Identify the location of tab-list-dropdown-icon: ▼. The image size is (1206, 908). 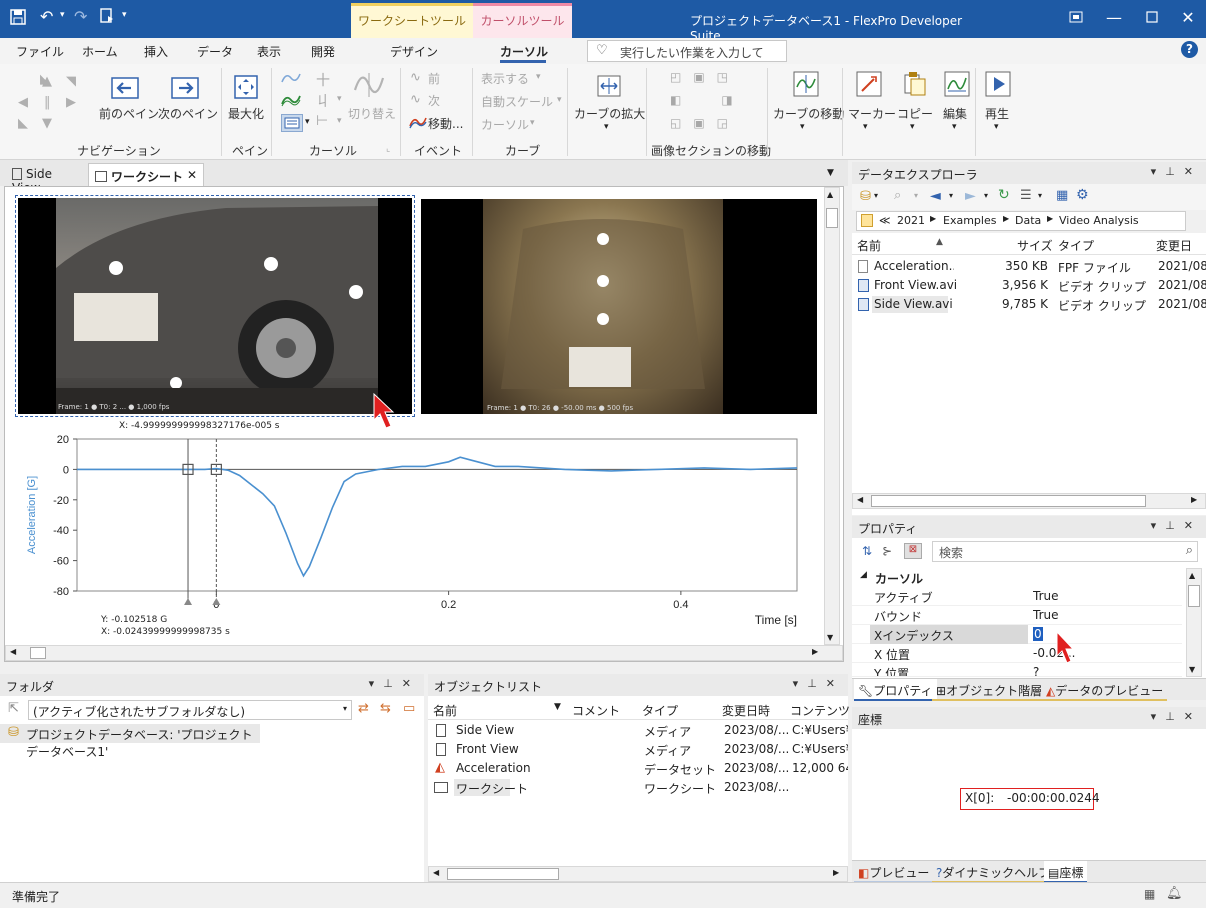
(830, 173).